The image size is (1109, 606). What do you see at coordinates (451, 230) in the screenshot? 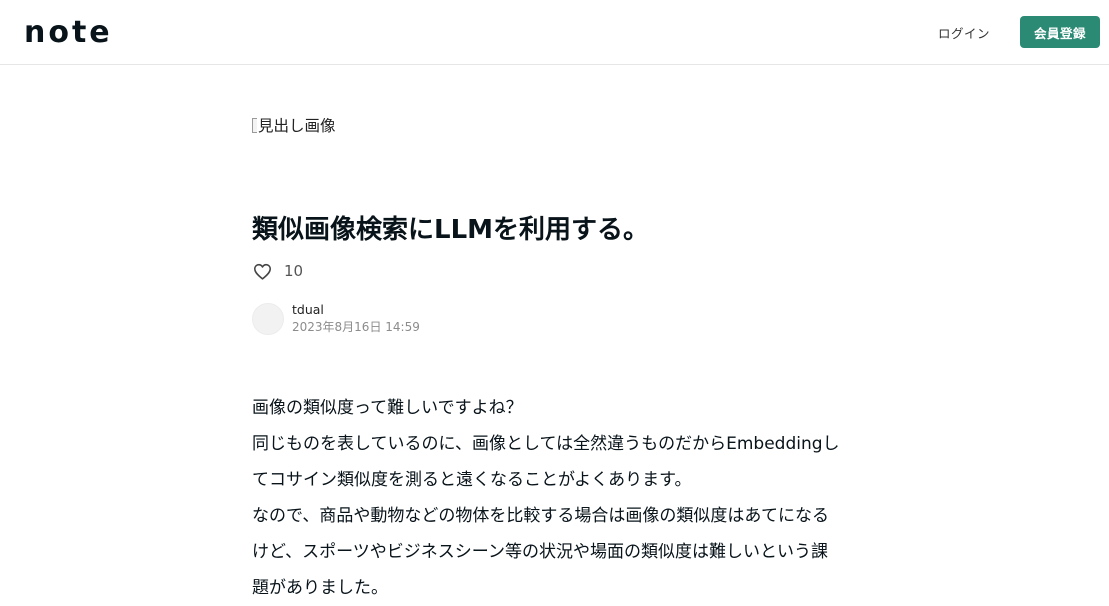
I see `article-title: 類似画像検索にLLMを利用する。` at bounding box center [451, 230].